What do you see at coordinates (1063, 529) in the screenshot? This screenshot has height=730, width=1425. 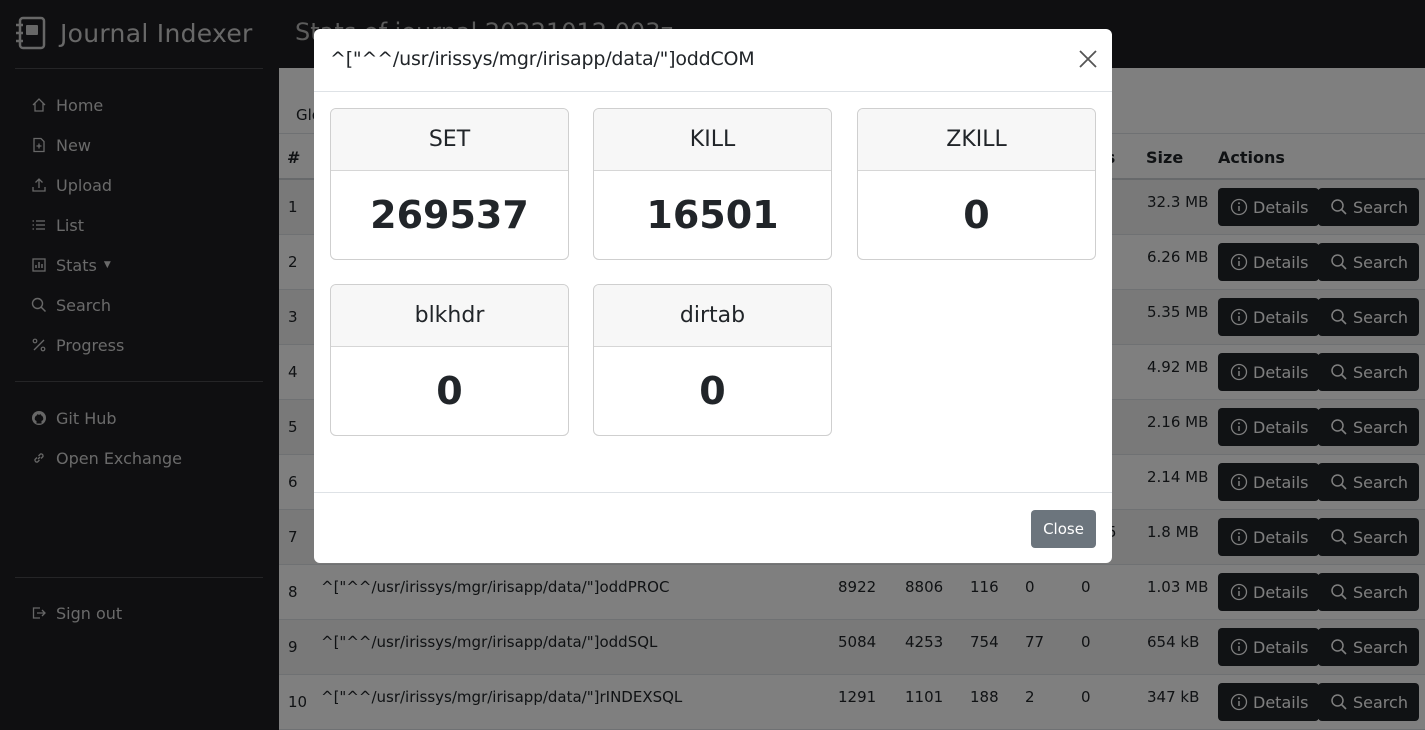 I see `close-button: Close` at bounding box center [1063, 529].